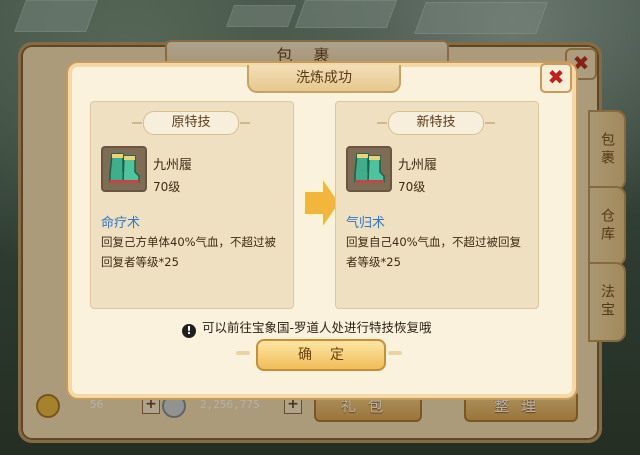 This screenshot has height=455, width=640. Describe the element at coordinates (192, 205) in the screenshot. I see `old-skill-panel: 原特技 九州履 70级 命疗术 回复己方单体40%气血，不超过被回复者等级*25` at that location.